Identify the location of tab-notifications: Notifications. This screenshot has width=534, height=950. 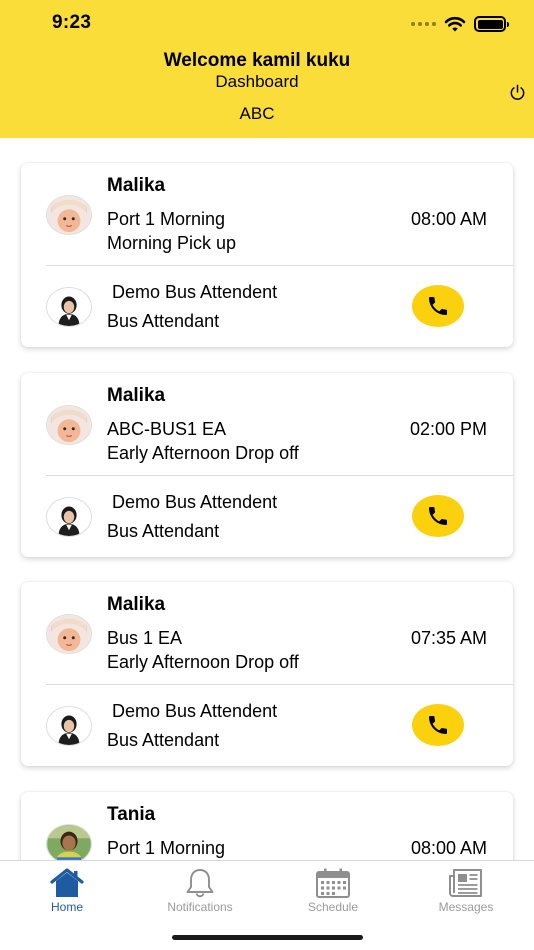
(200, 890).